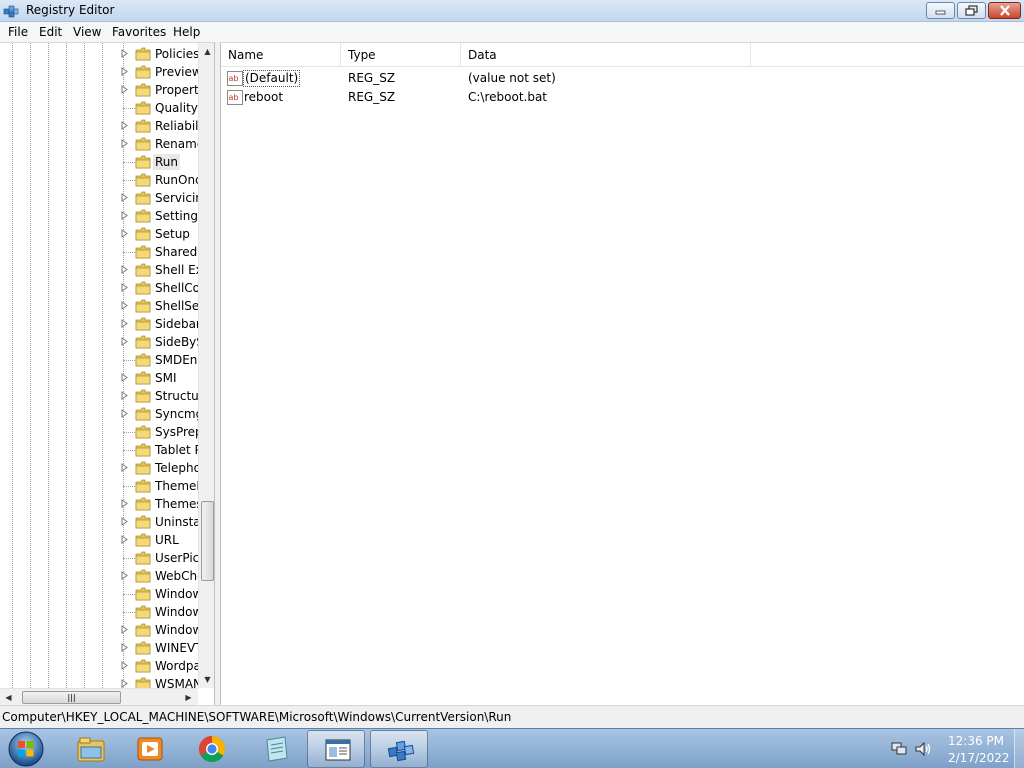 The height and width of the screenshot is (768, 1024). I want to click on taskbar-regedit-button, so click(399, 749).